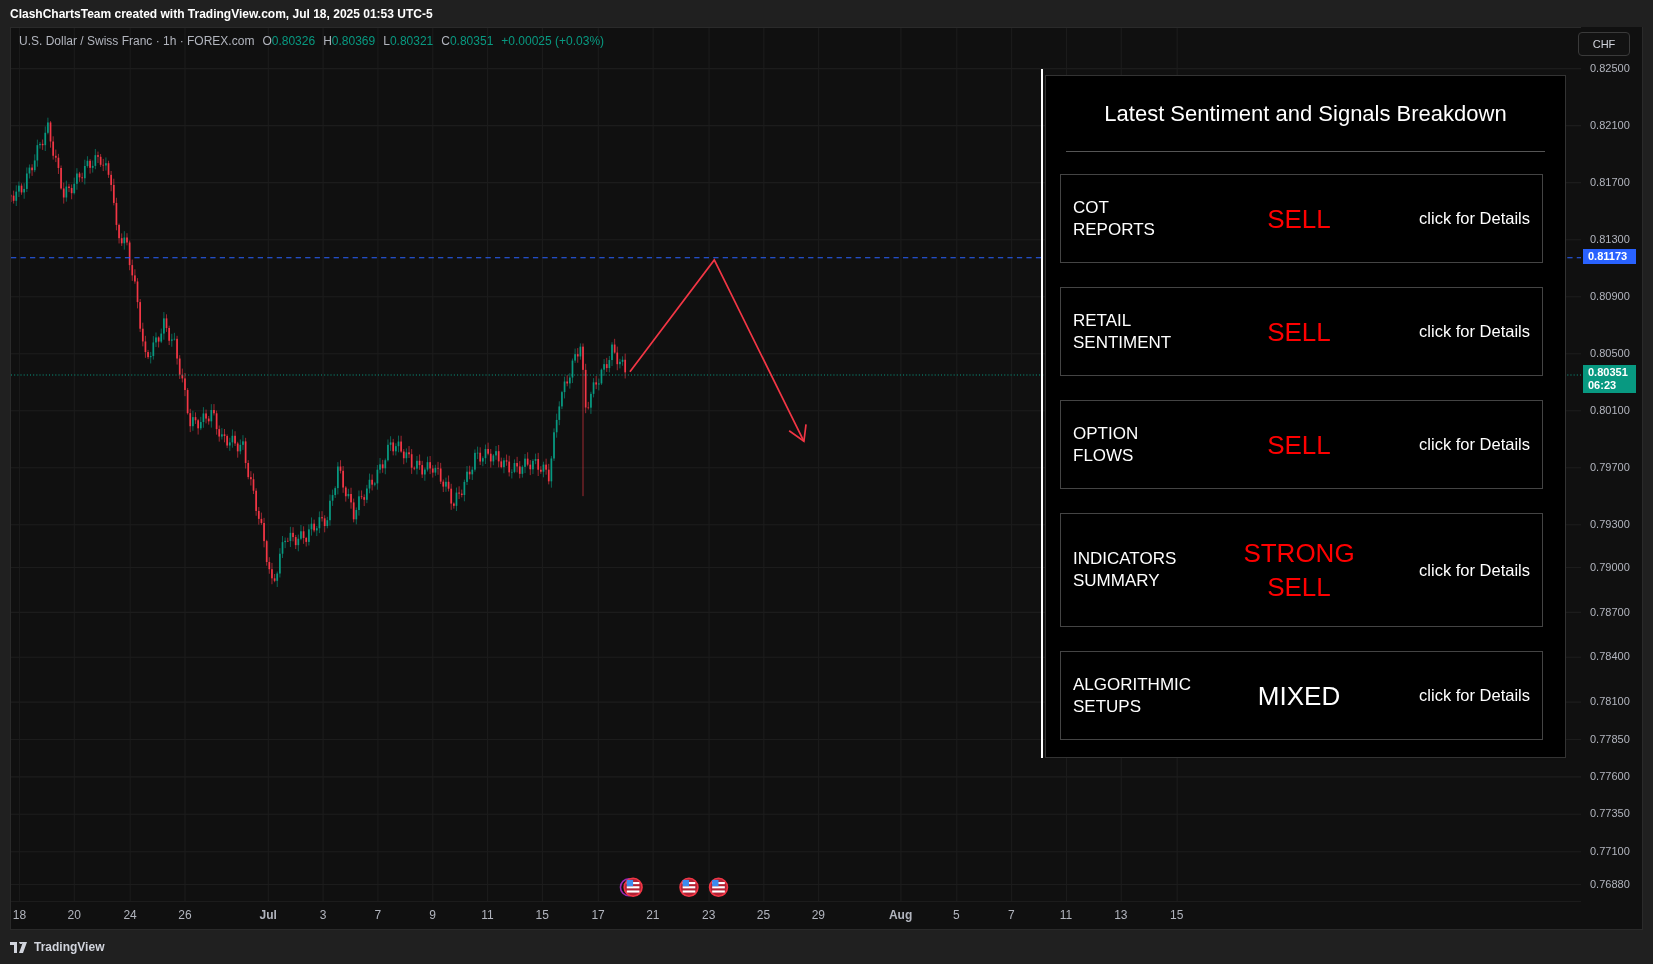 Image resolution: width=1653 pixels, height=964 pixels. I want to click on signal-value: STRONG SELL, so click(1299, 570).